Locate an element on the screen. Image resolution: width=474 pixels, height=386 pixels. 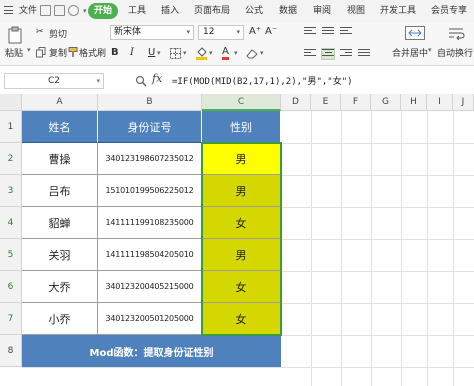
align-bottom-icon is located at coordinates (346, 32).